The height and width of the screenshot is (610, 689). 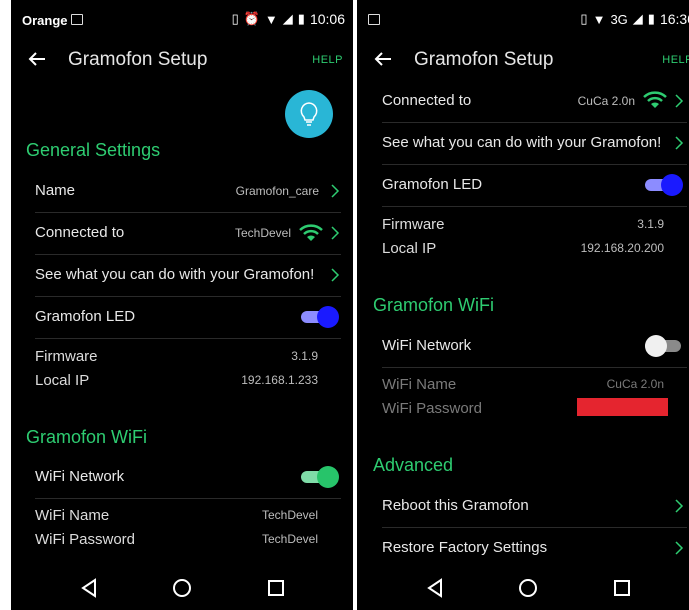 I want to click on connected-to-row: Connected to TechDevel, so click(x=188, y=233).